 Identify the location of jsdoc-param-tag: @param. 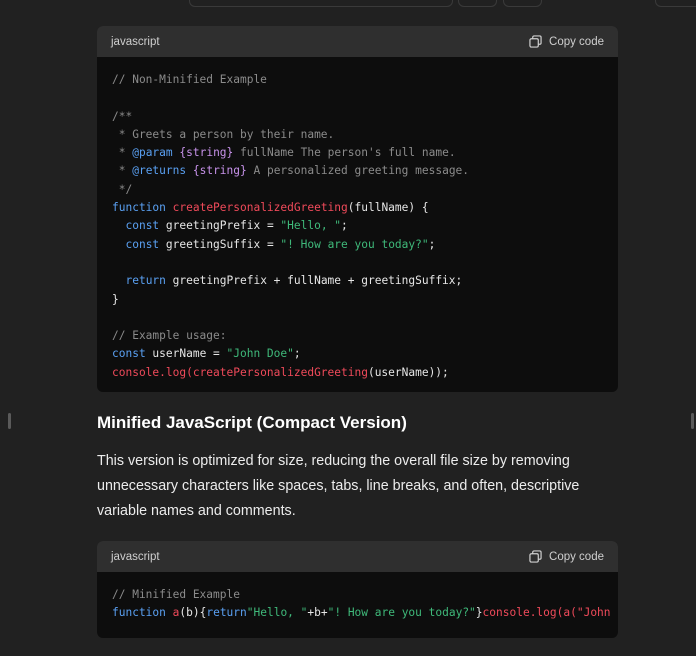
(152, 153).